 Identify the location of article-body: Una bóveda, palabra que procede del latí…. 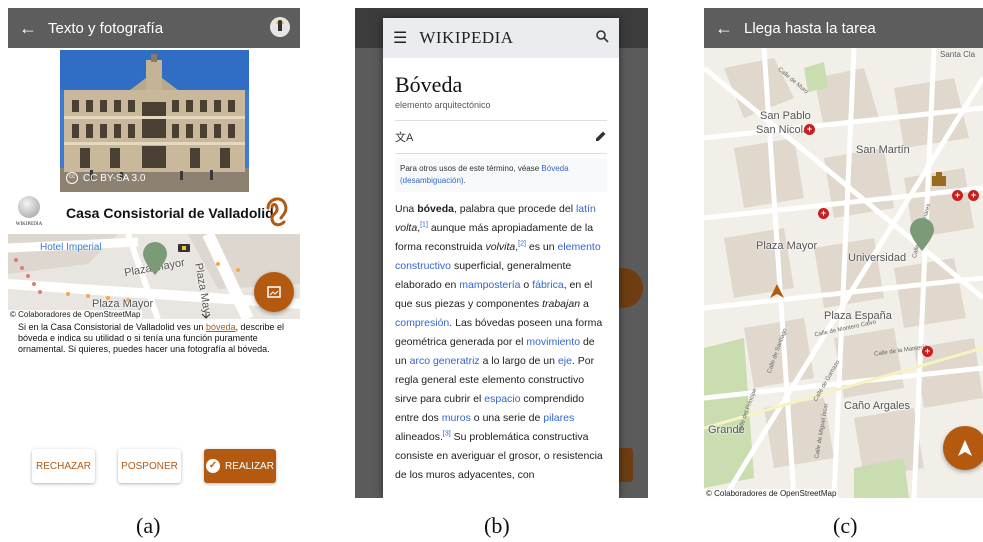
(501, 342).